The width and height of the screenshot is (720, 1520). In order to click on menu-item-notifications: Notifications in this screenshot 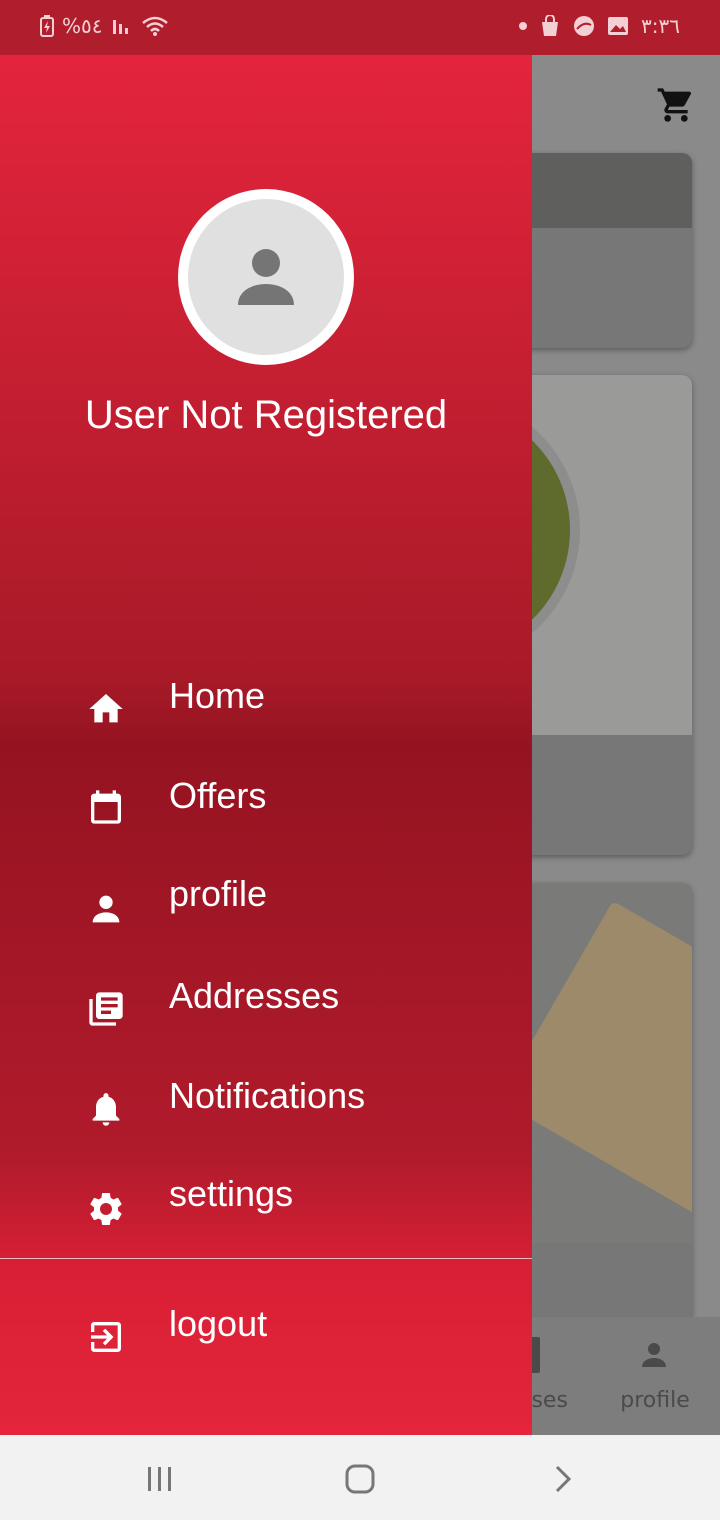, I will do `click(266, 1107)`.